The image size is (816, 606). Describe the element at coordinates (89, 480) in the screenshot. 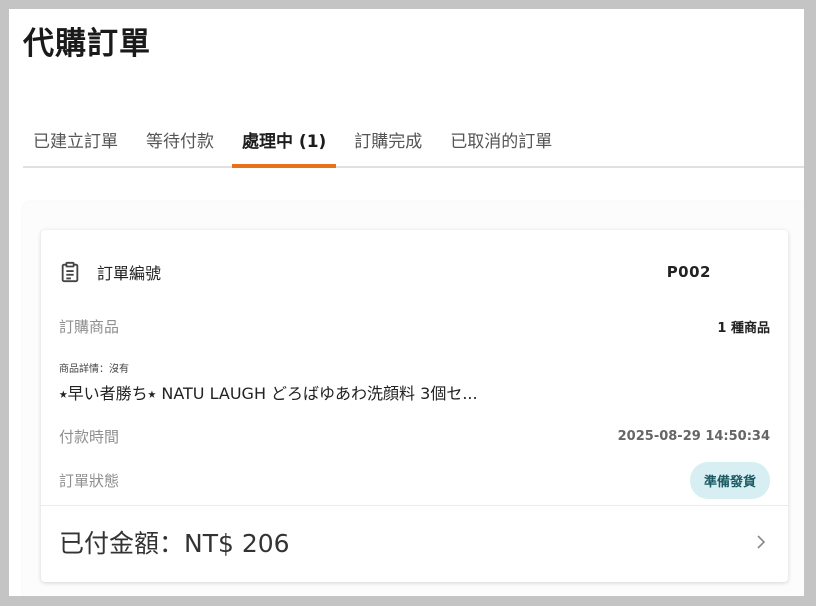

I see `status-label: 訂單狀態` at that location.